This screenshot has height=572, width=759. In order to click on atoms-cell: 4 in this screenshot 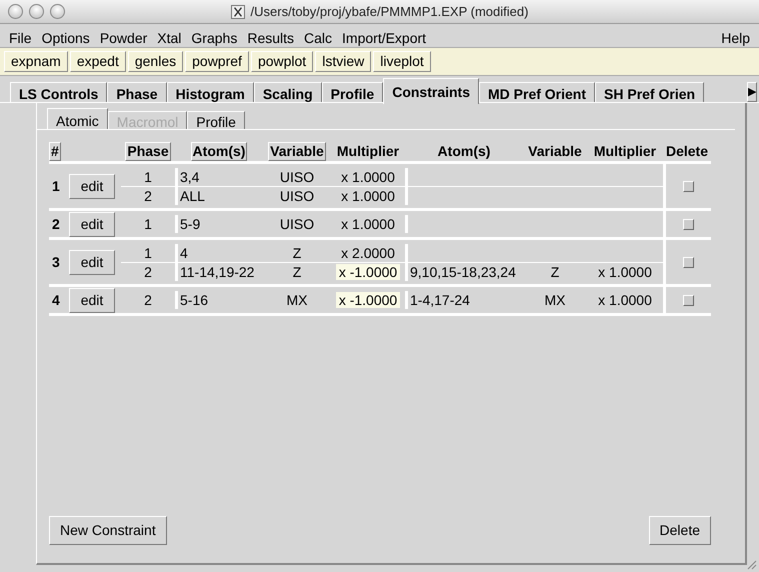, I will do `click(219, 253)`.